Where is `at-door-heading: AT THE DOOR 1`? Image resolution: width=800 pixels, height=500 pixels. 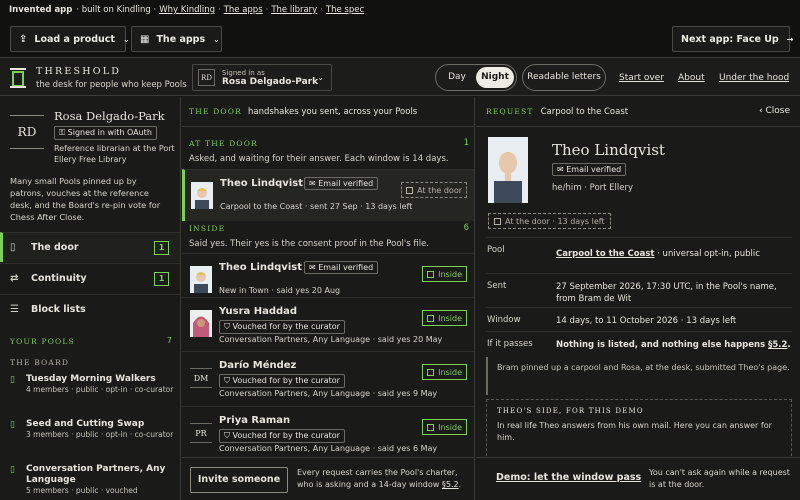 at-door-heading: AT THE DOOR 1 is located at coordinates (329, 143).